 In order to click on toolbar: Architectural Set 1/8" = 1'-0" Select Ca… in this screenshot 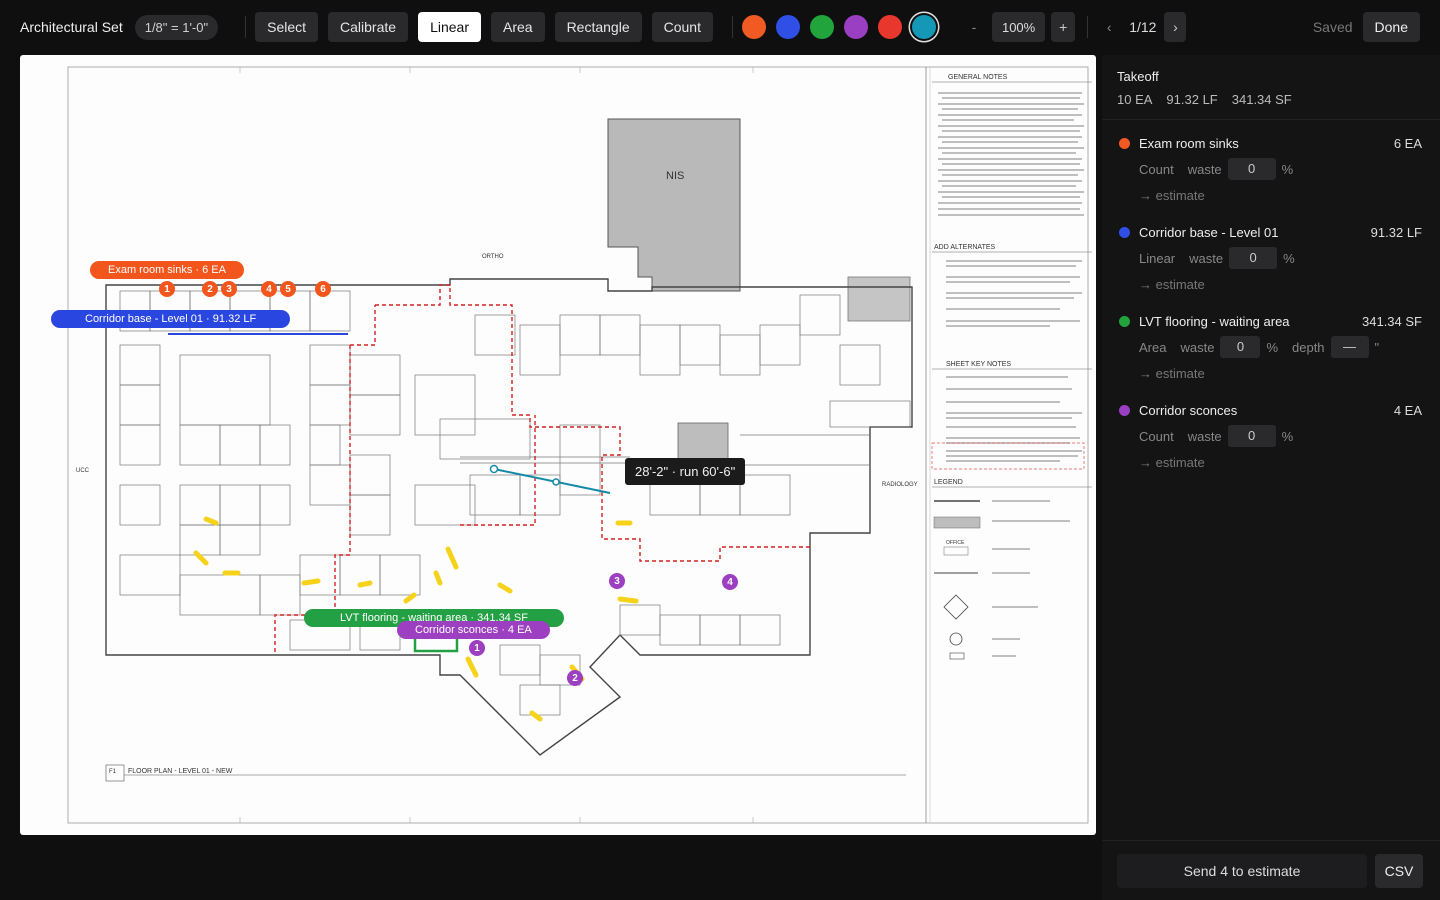, I will do `click(720, 27)`.